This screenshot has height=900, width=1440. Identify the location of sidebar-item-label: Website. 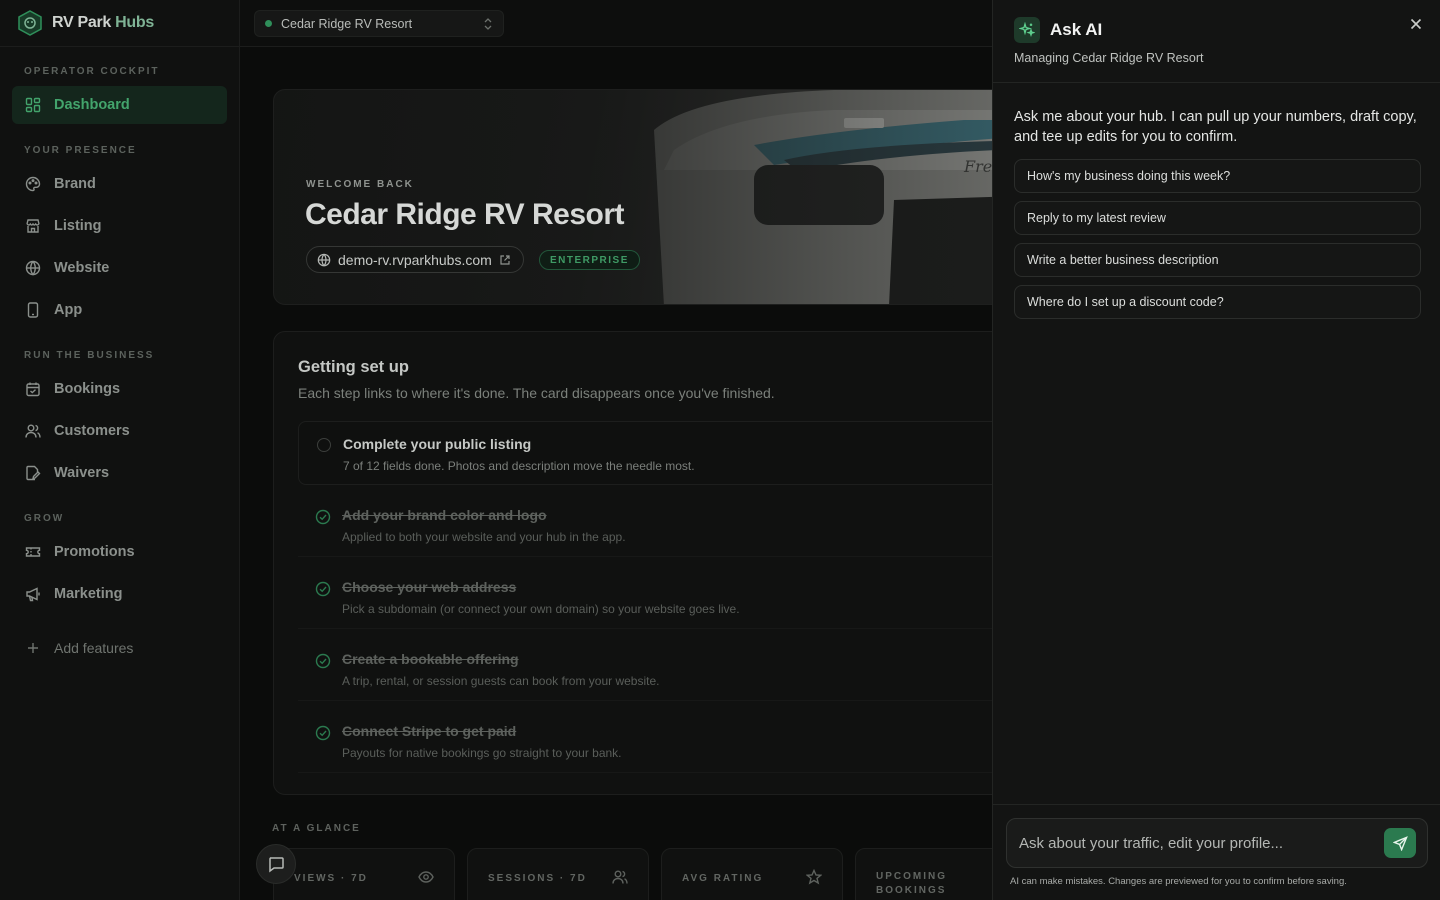
(82, 268).